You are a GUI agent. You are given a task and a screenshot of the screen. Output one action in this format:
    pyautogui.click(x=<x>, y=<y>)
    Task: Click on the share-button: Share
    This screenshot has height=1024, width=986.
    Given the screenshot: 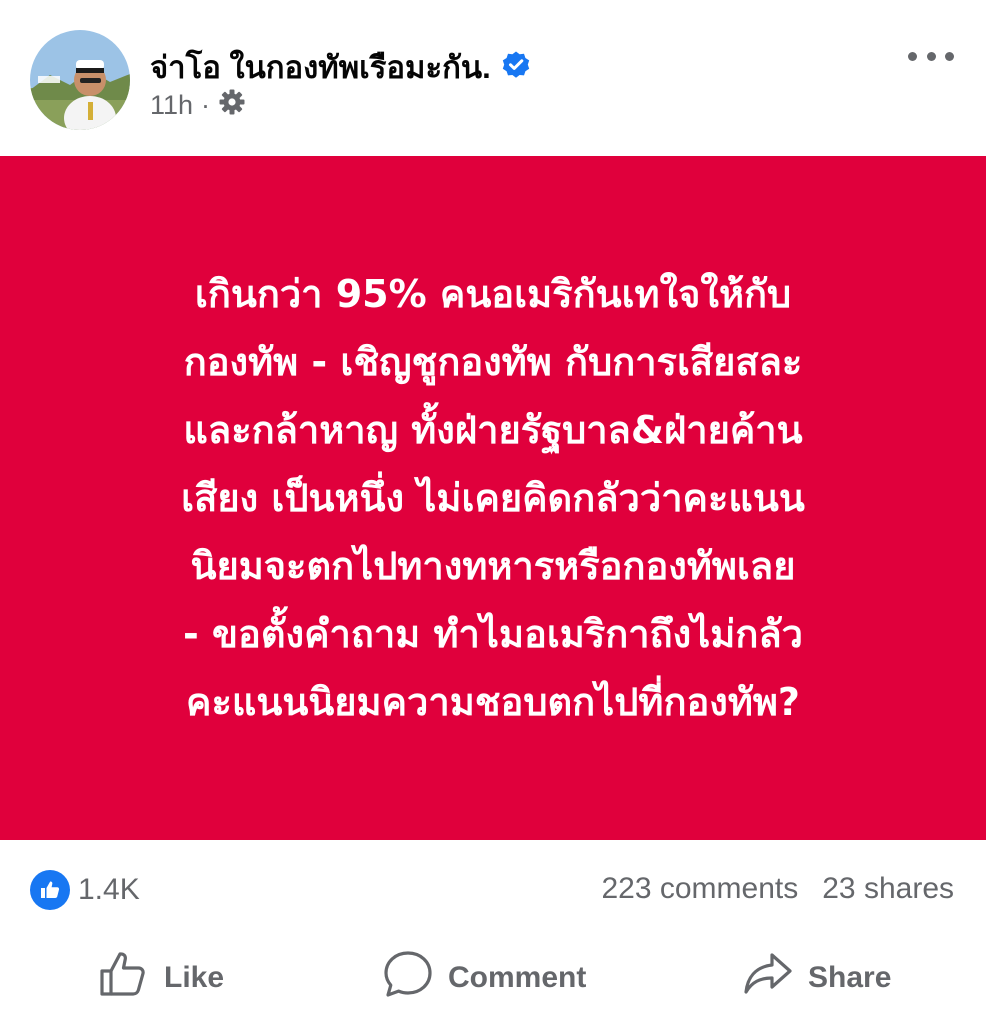 What is the action you would take?
    pyautogui.click(x=816, y=978)
    